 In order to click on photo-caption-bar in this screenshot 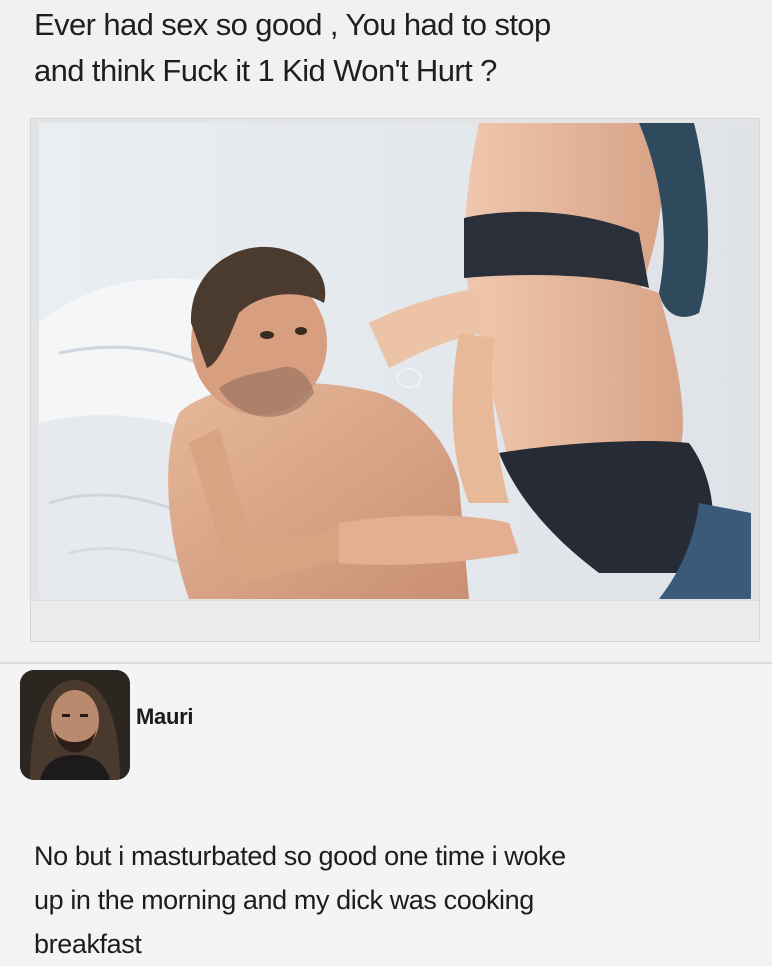, I will do `click(395, 620)`.